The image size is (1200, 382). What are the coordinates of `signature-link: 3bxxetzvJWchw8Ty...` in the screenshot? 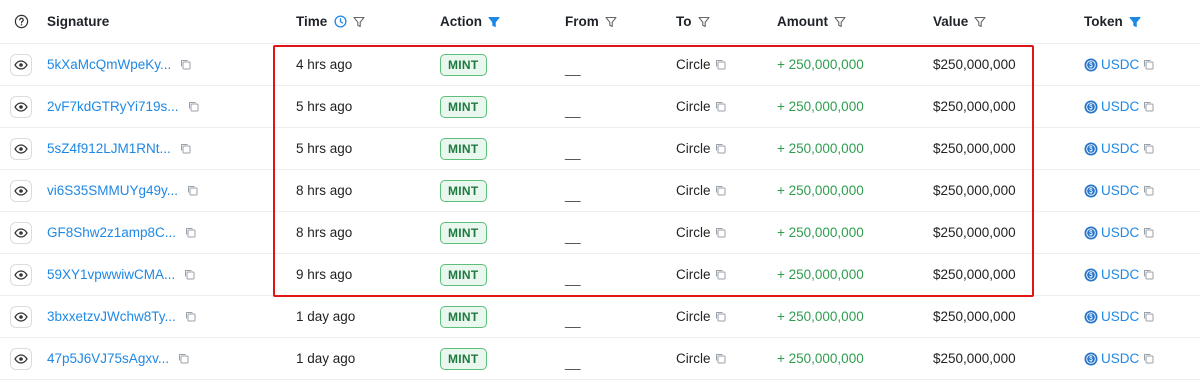 It's located at (111, 316).